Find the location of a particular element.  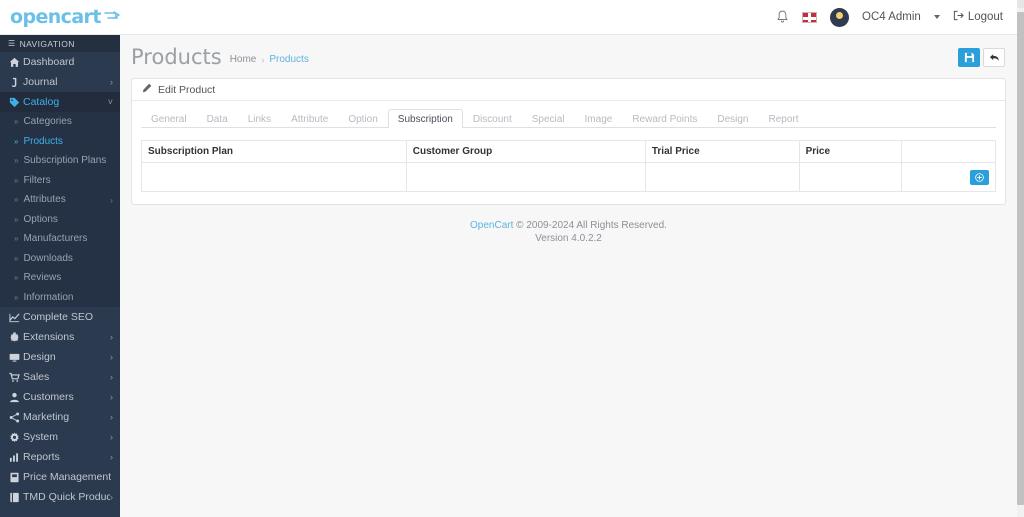

card-header-title: Edit Product is located at coordinates (187, 89).